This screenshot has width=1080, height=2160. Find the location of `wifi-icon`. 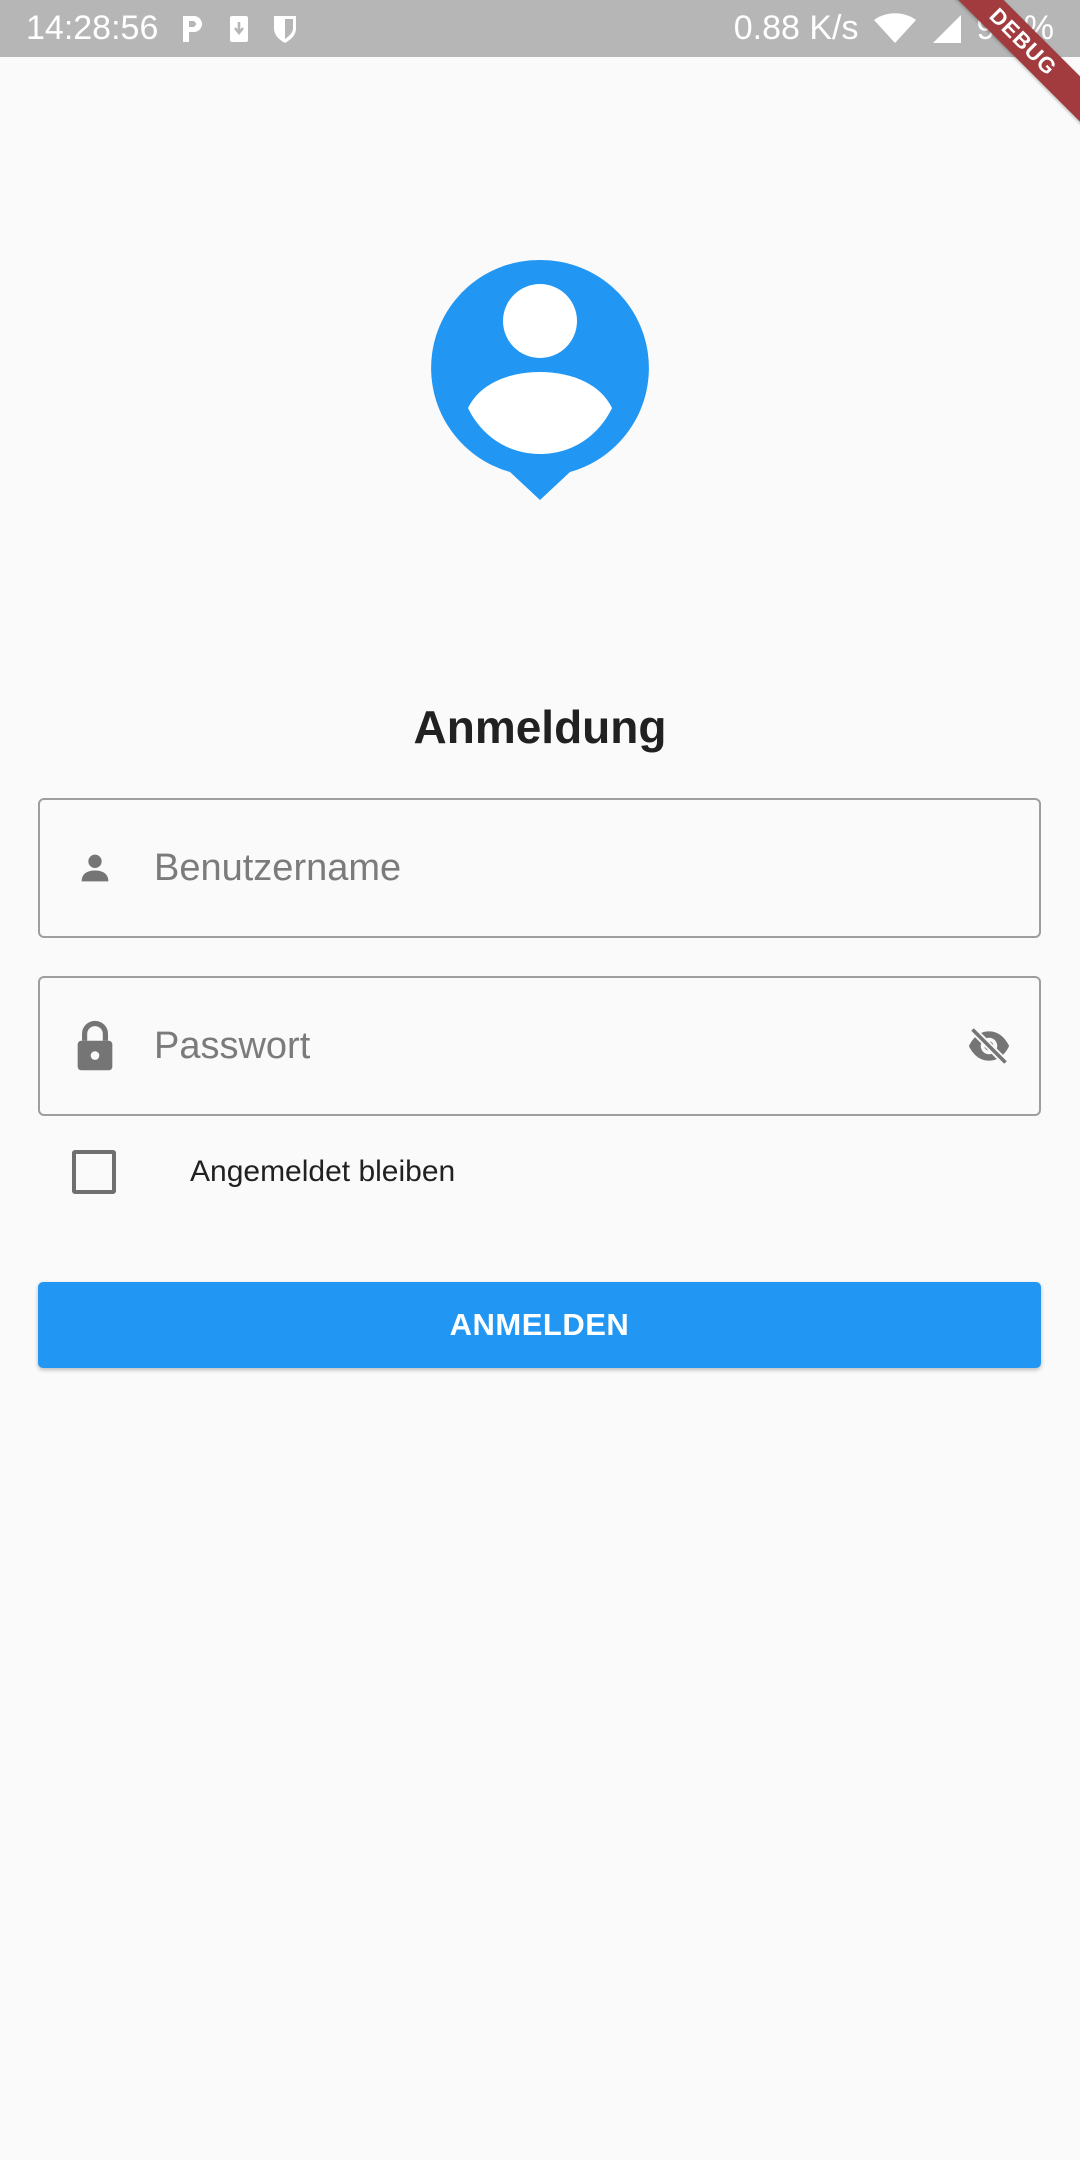

wifi-icon is located at coordinates (895, 28).